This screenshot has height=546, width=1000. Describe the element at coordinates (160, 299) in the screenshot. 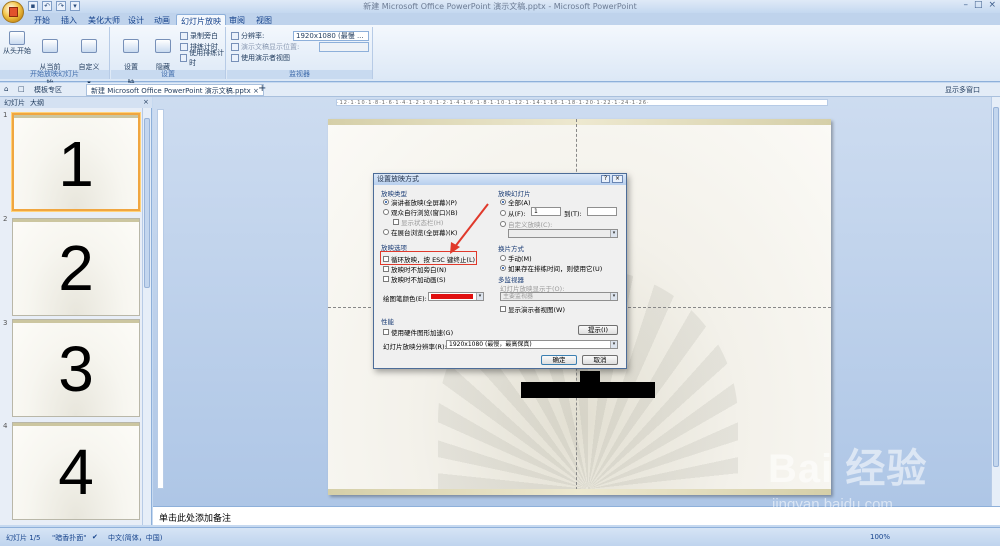

I see `vertical-ruler` at that location.